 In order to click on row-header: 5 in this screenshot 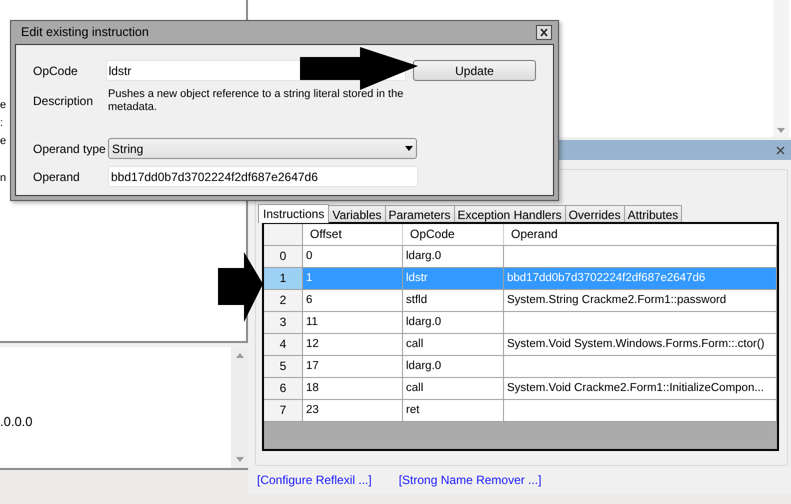, I will do `click(283, 366)`.